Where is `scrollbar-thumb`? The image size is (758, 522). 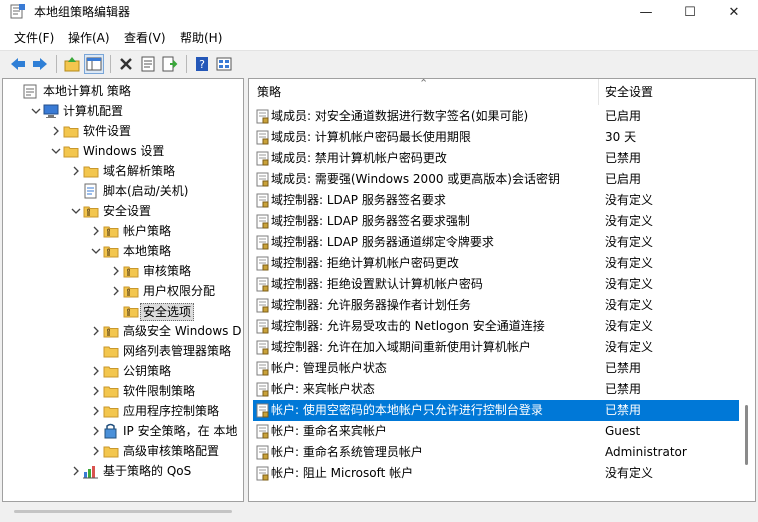 scrollbar-thumb is located at coordinates (123, 511).